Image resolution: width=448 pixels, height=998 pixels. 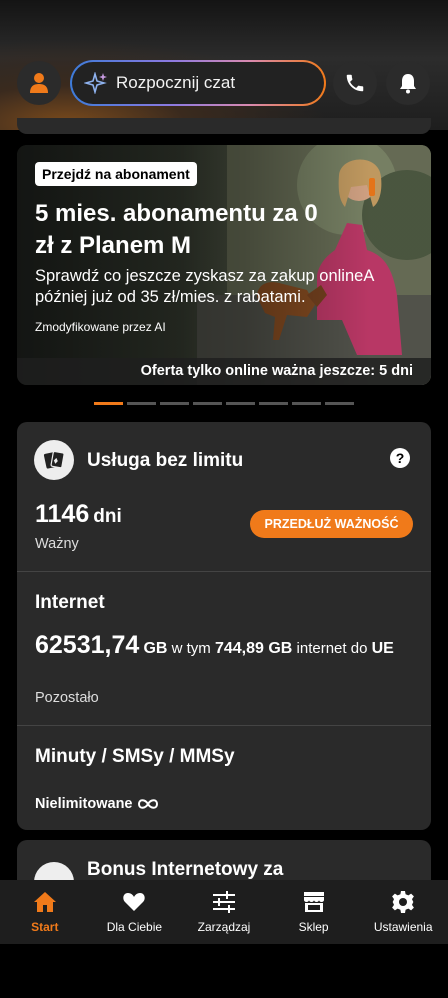 I want to click on promo-badge: Przejdź na abonament, so click(x=116, y=174).